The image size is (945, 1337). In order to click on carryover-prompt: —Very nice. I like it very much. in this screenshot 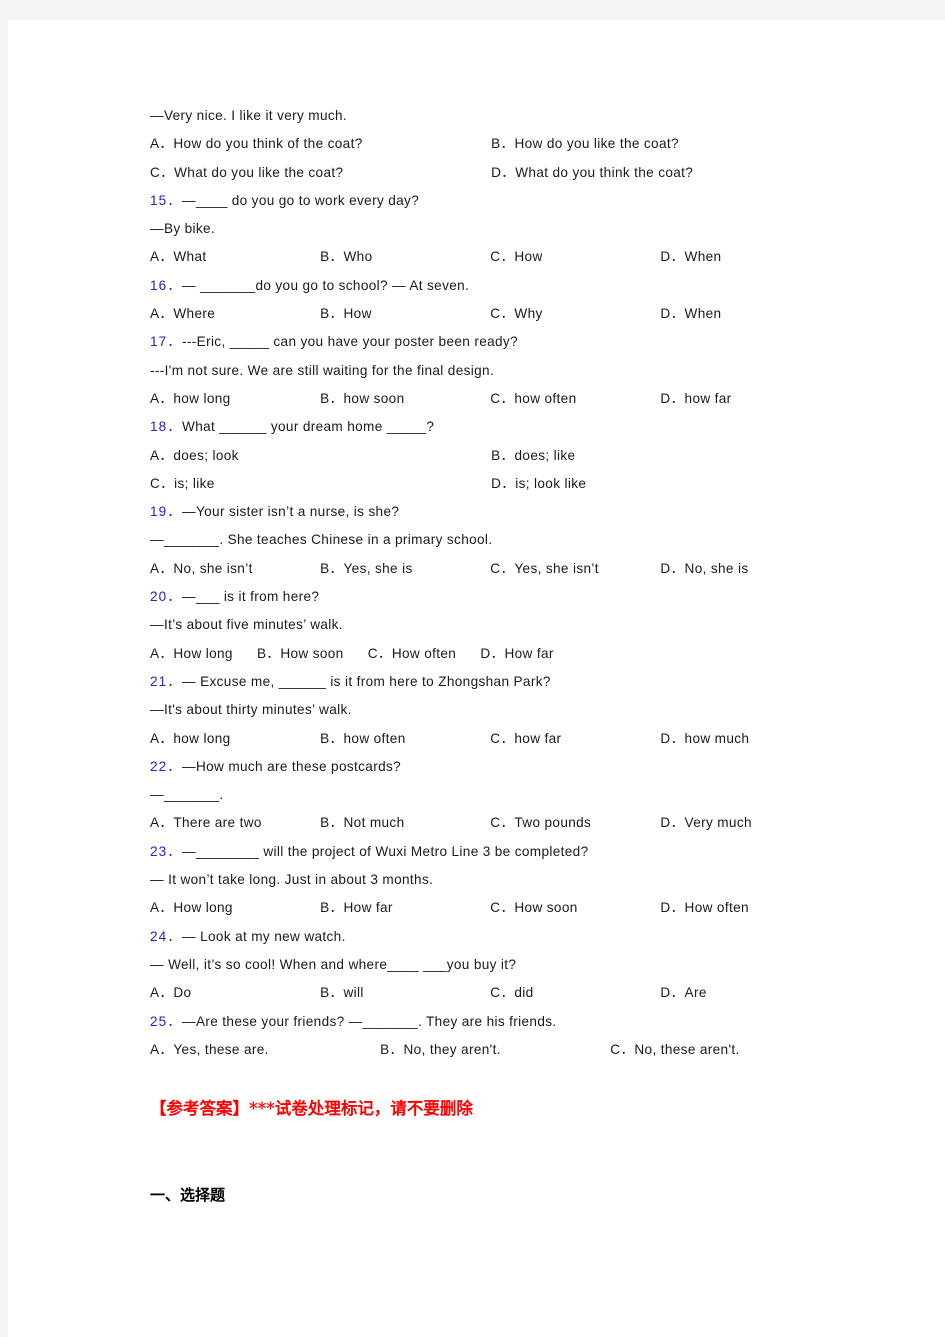, I will do `click(249, 115)`.